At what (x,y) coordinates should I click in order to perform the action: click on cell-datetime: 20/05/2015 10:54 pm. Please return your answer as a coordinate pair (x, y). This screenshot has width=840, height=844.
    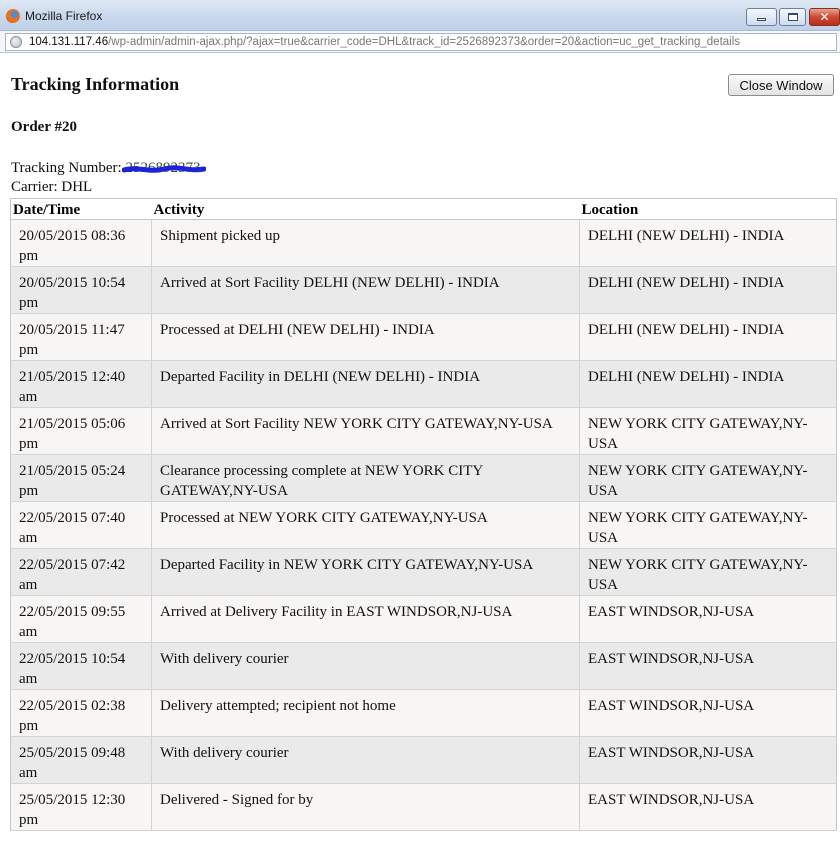
    Looking at the image, I should click on (81, 290).